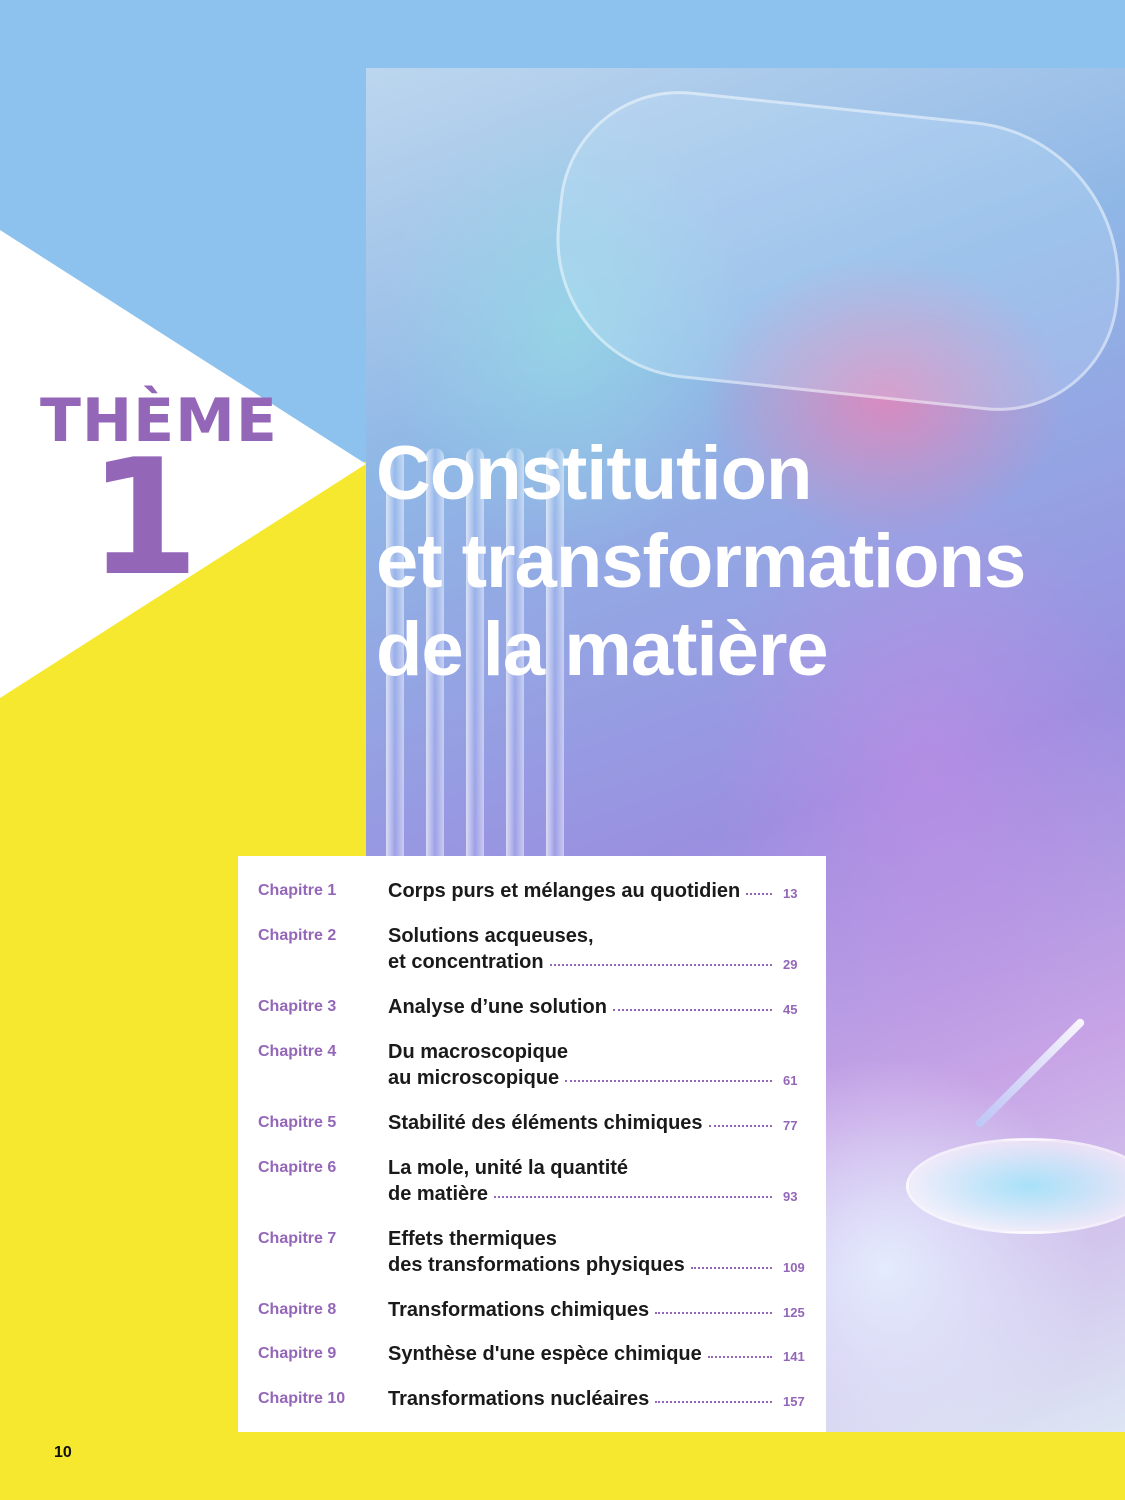 The height and width of the screenshot is (1500, 1125). What do you see at coordinates (790, 1125) in the screenshot?
I see `chapter-page-number: 77` at bounding box center [790, 1125].